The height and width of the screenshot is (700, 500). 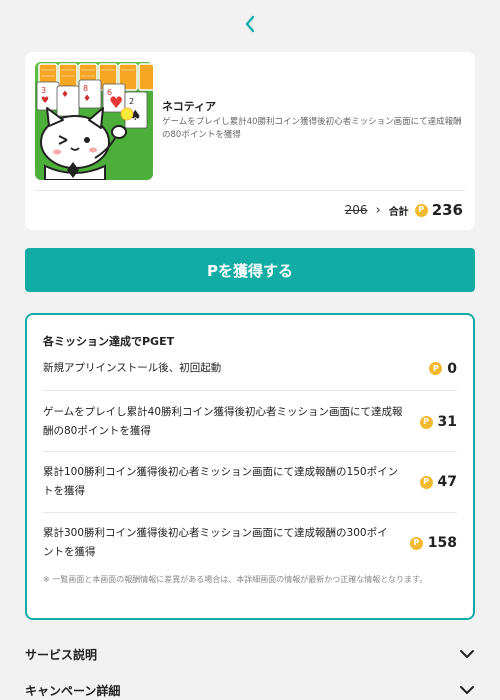 What do you see at coordinates (250, 270) in the screenshot?
I see `get-points-button: Pを獲得する` at bounding box center [250, 270].